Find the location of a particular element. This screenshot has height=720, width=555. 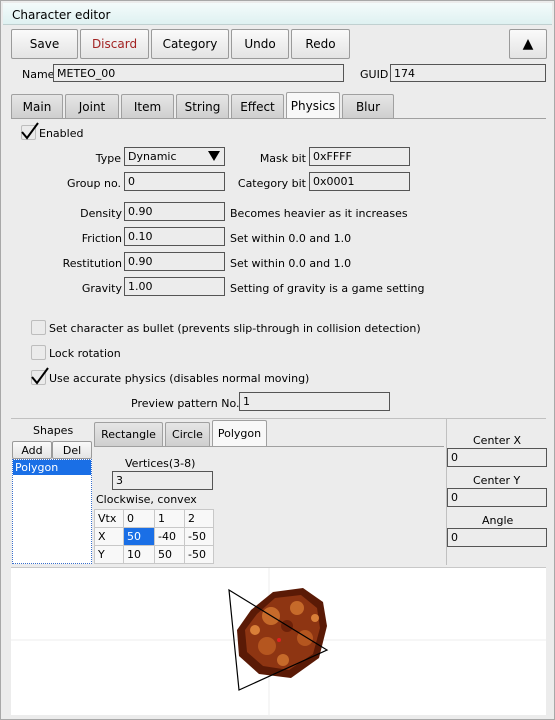

table-cell: 10 is located at coordinates (139, 554).